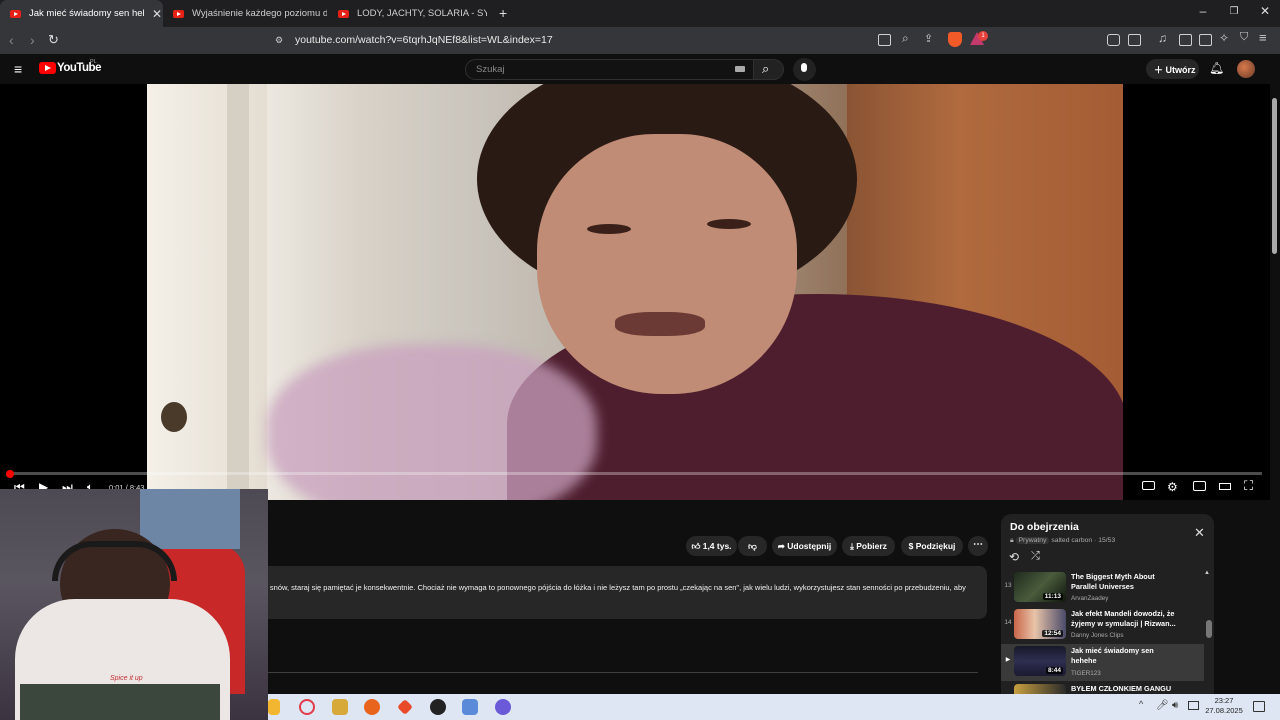 Image resolution: width=1280 pixels, height=720 pixels. I want to click on playlist-title: Do obejrzenia, so click(1044, 527).